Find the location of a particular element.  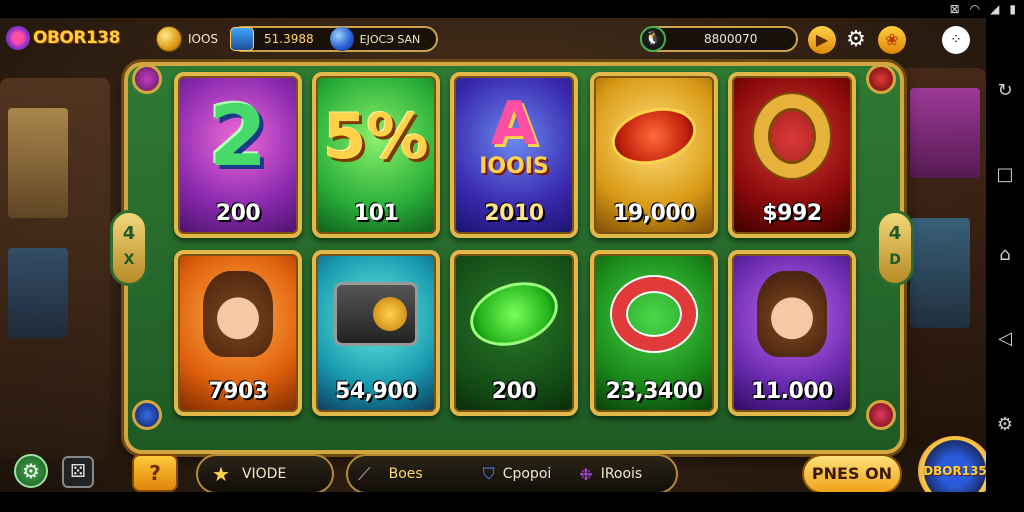

item2-label: Cpopoi is located at coordinates (527, 474).